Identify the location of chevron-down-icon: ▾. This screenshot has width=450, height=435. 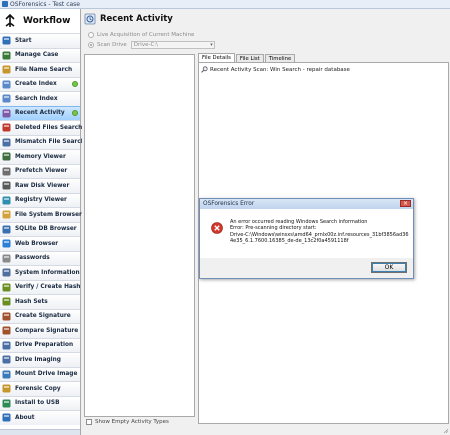
(211, 45).